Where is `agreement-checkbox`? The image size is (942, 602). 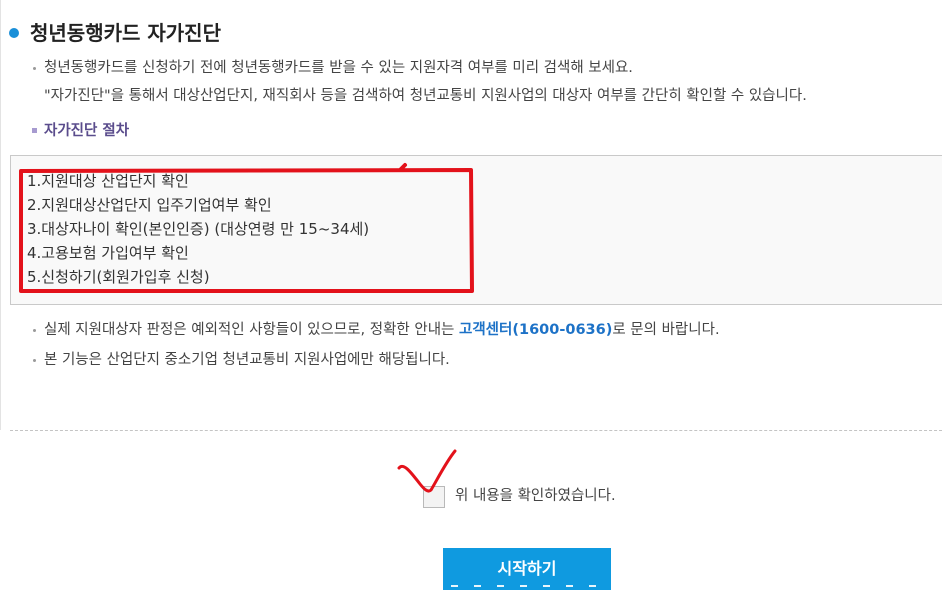 agreement-checkbox is located at coordinates (434, 497).